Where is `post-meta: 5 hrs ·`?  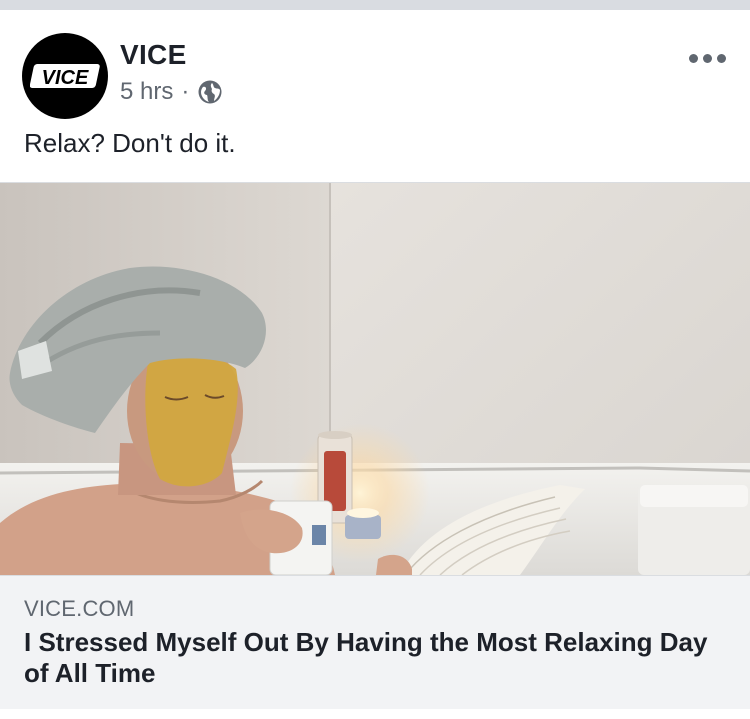 post-meta: 5 hrs · is located at coordinates (171, 92).